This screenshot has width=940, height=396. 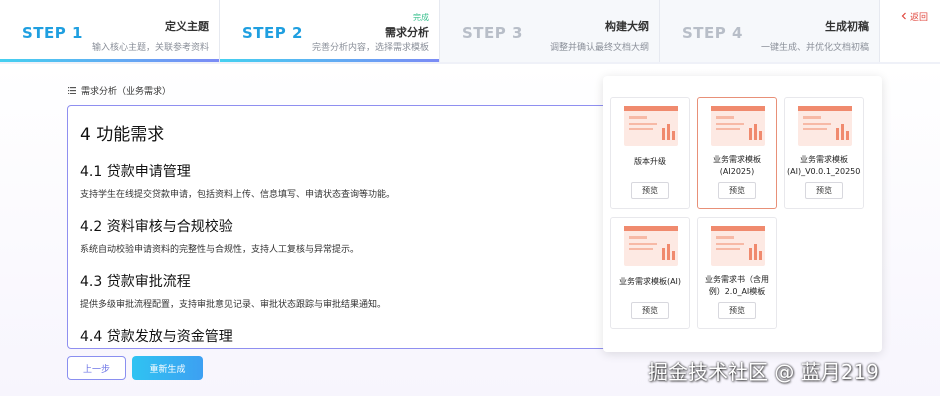 What do you see at coordinates (421, 17) in the screenshot?
I see `step-2-done-flag: 完成` at bounding box center [421, 17].